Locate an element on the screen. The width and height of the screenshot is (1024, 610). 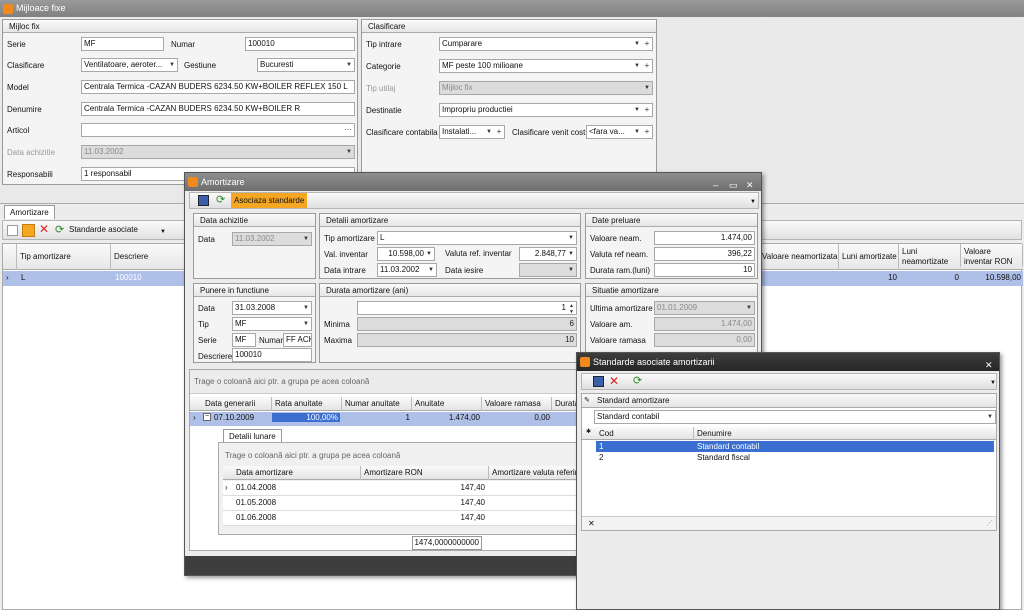
gestiune-label: Gestiune is located at coordinates (200, 65).